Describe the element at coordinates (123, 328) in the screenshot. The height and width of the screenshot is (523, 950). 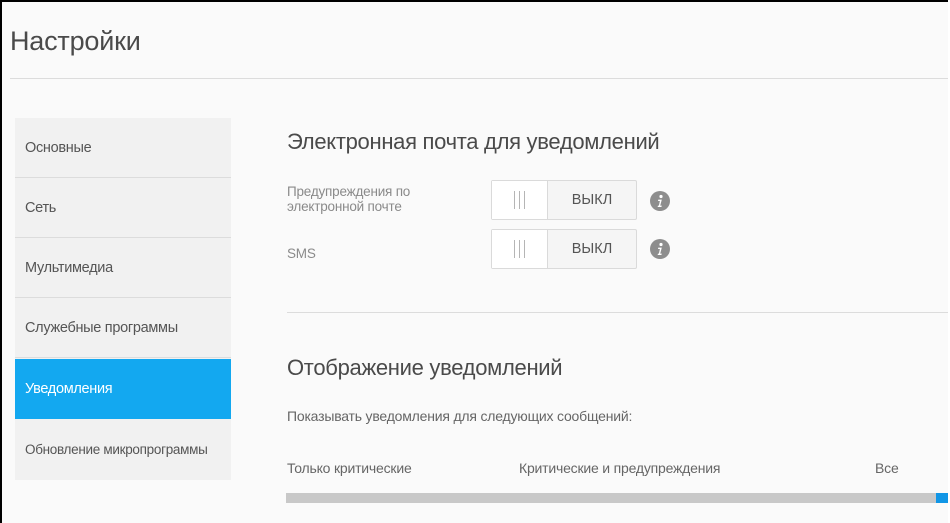
I see `sidebar-item-utilities: Служебные программы` at that location.